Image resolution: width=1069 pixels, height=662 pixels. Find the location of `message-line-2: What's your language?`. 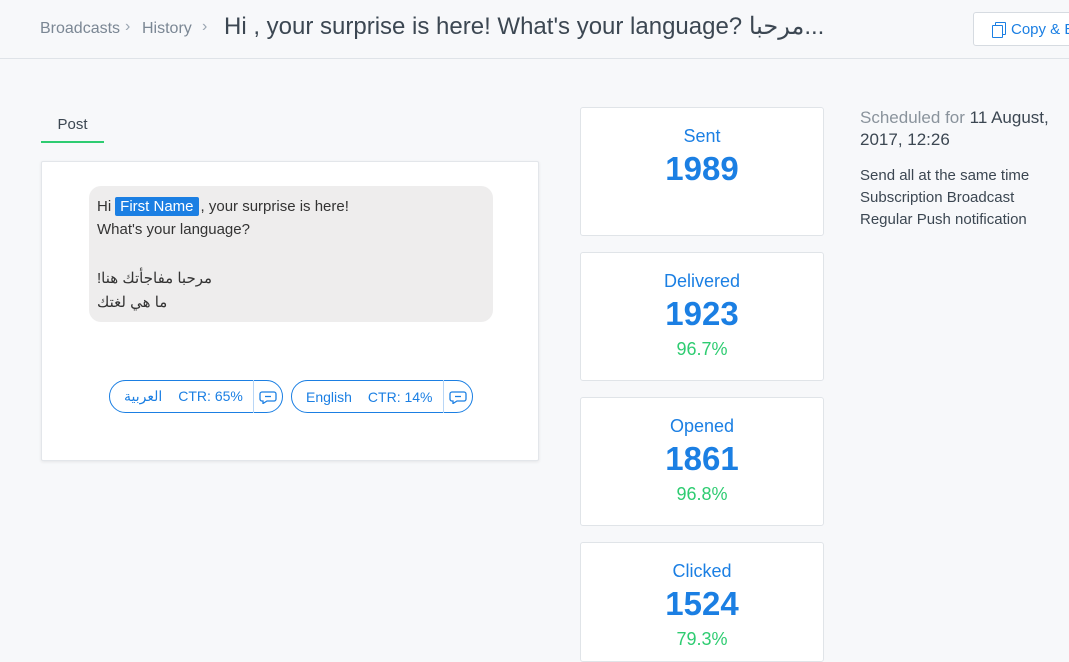

message-line-2: What's your language? is located at coordinates (173, 229).